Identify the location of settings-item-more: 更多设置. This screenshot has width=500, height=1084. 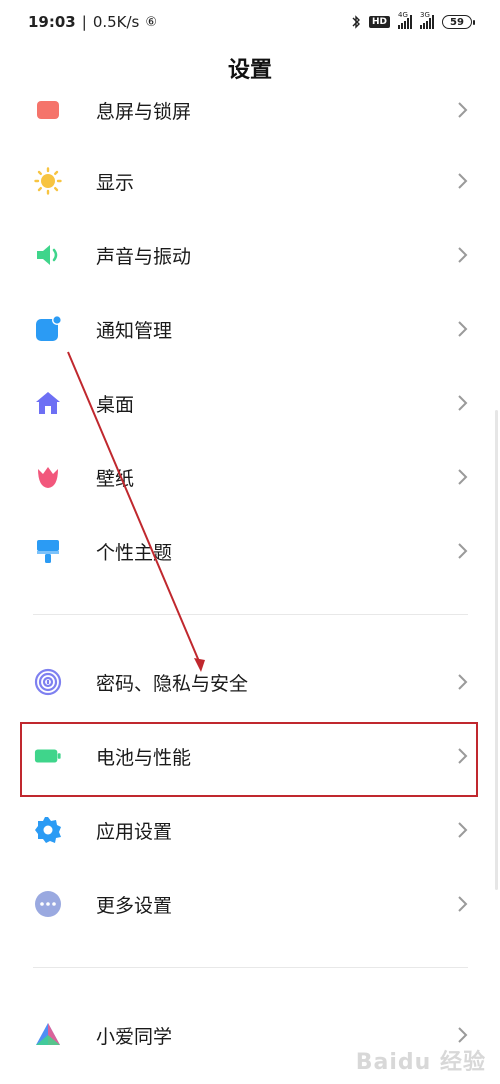
(250, 904).